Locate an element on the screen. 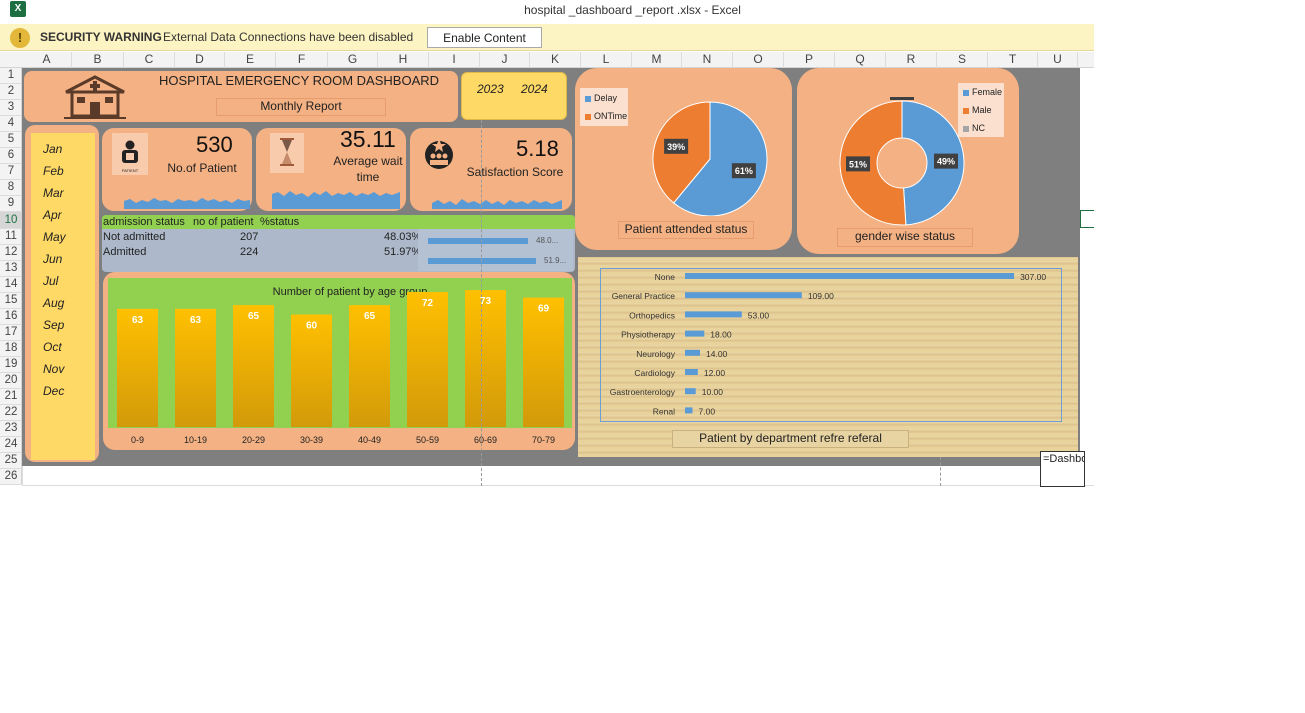  column-header-g: G is located at coordinates (353, 60).